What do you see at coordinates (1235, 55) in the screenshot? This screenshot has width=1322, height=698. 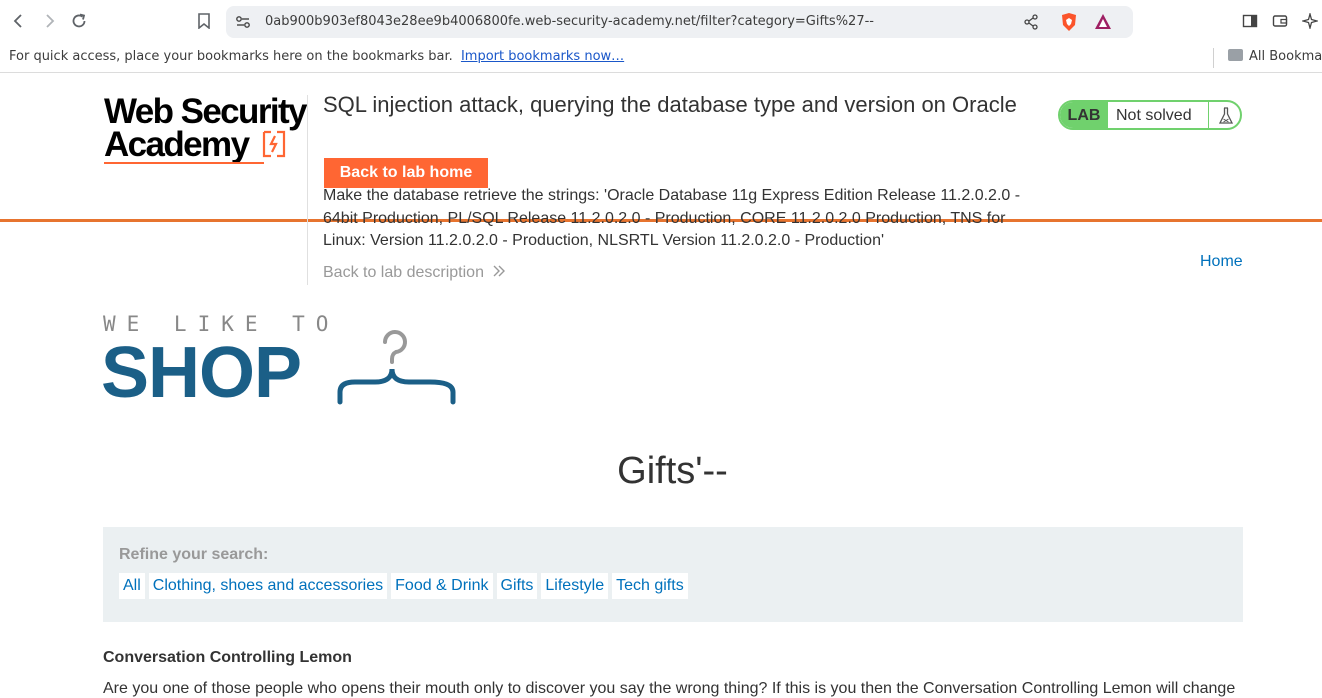 I see `folder-icon` at bounding box center [1235, 55].